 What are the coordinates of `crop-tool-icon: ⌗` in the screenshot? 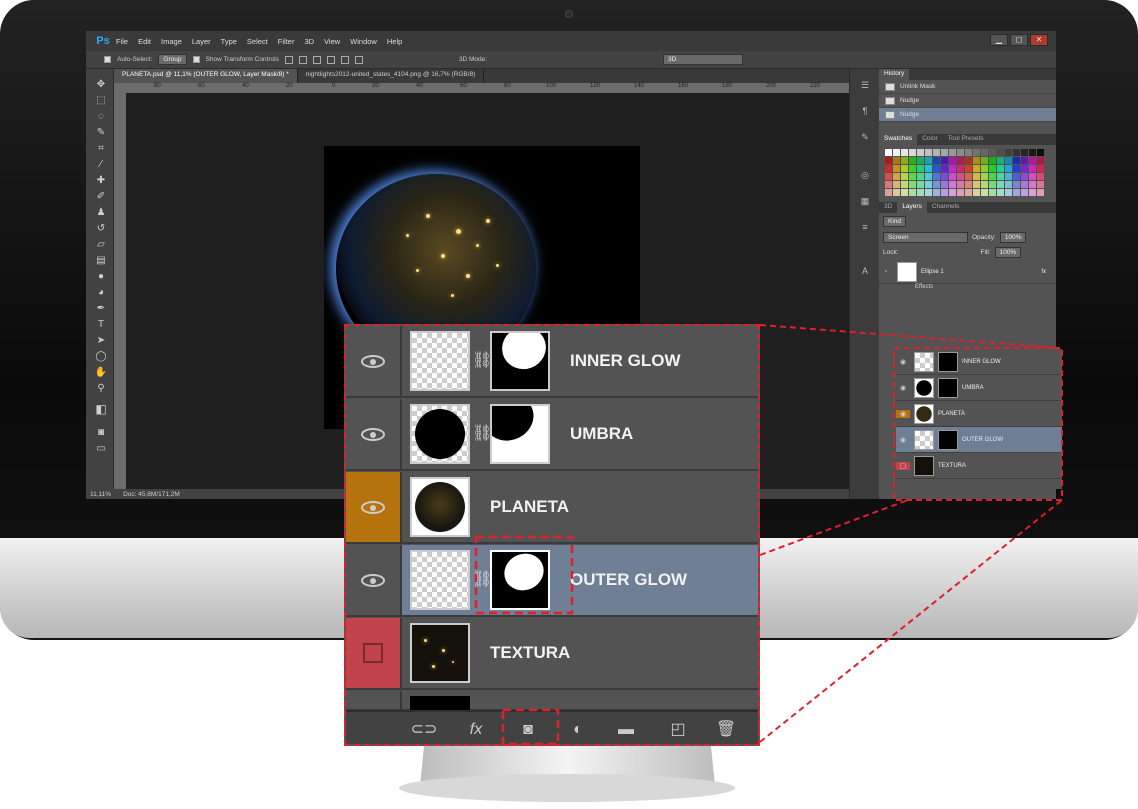 It's located at (101, 149).